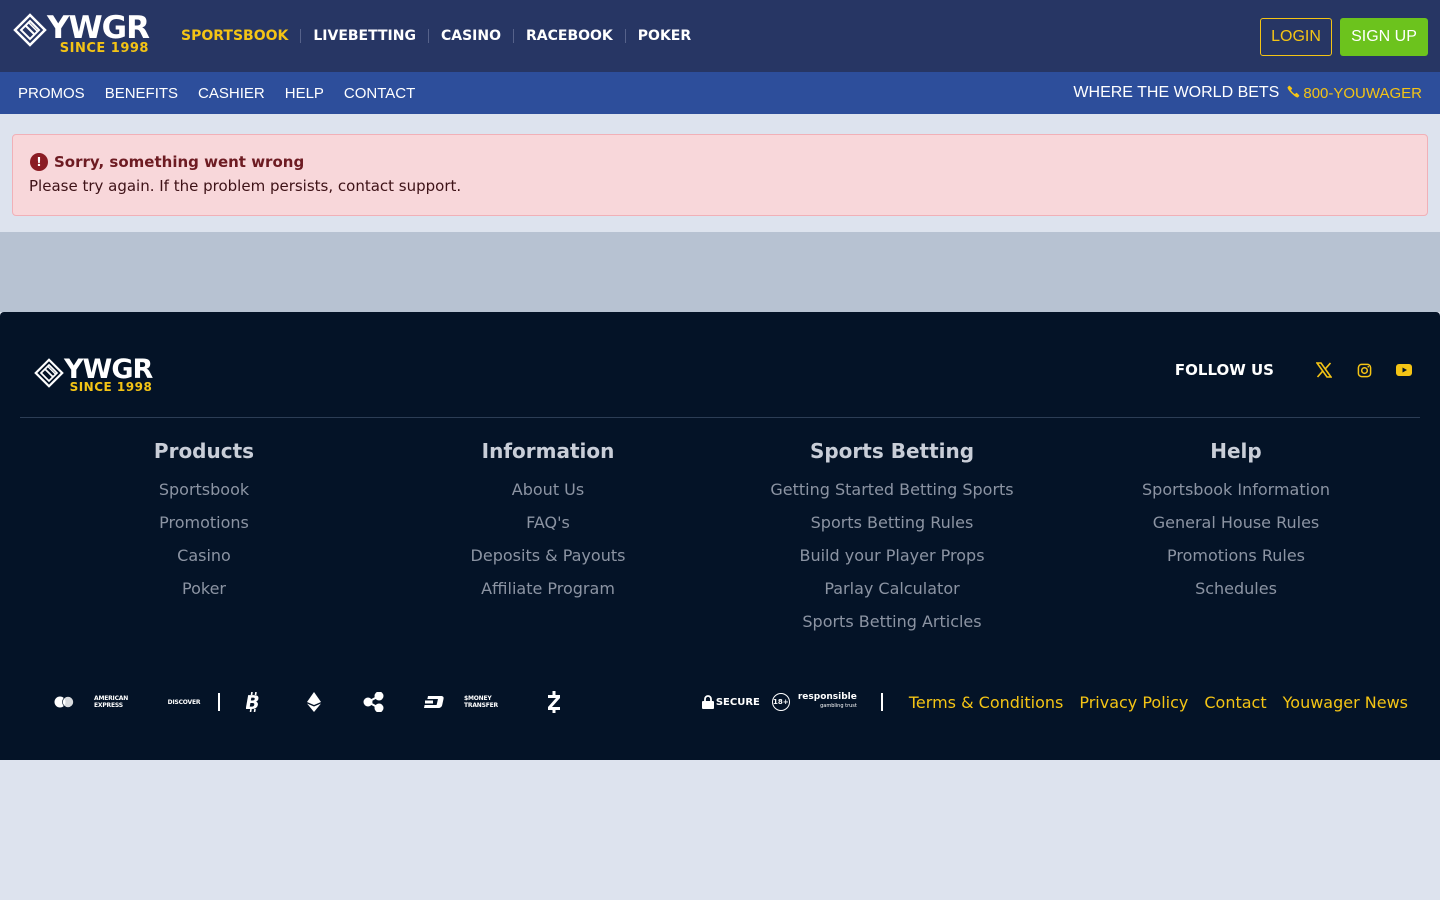 The image size is (1440, 900). Describe the element at coordinates (1235, 702) in the screenshot. I see `contact-link: Contact` at that location.